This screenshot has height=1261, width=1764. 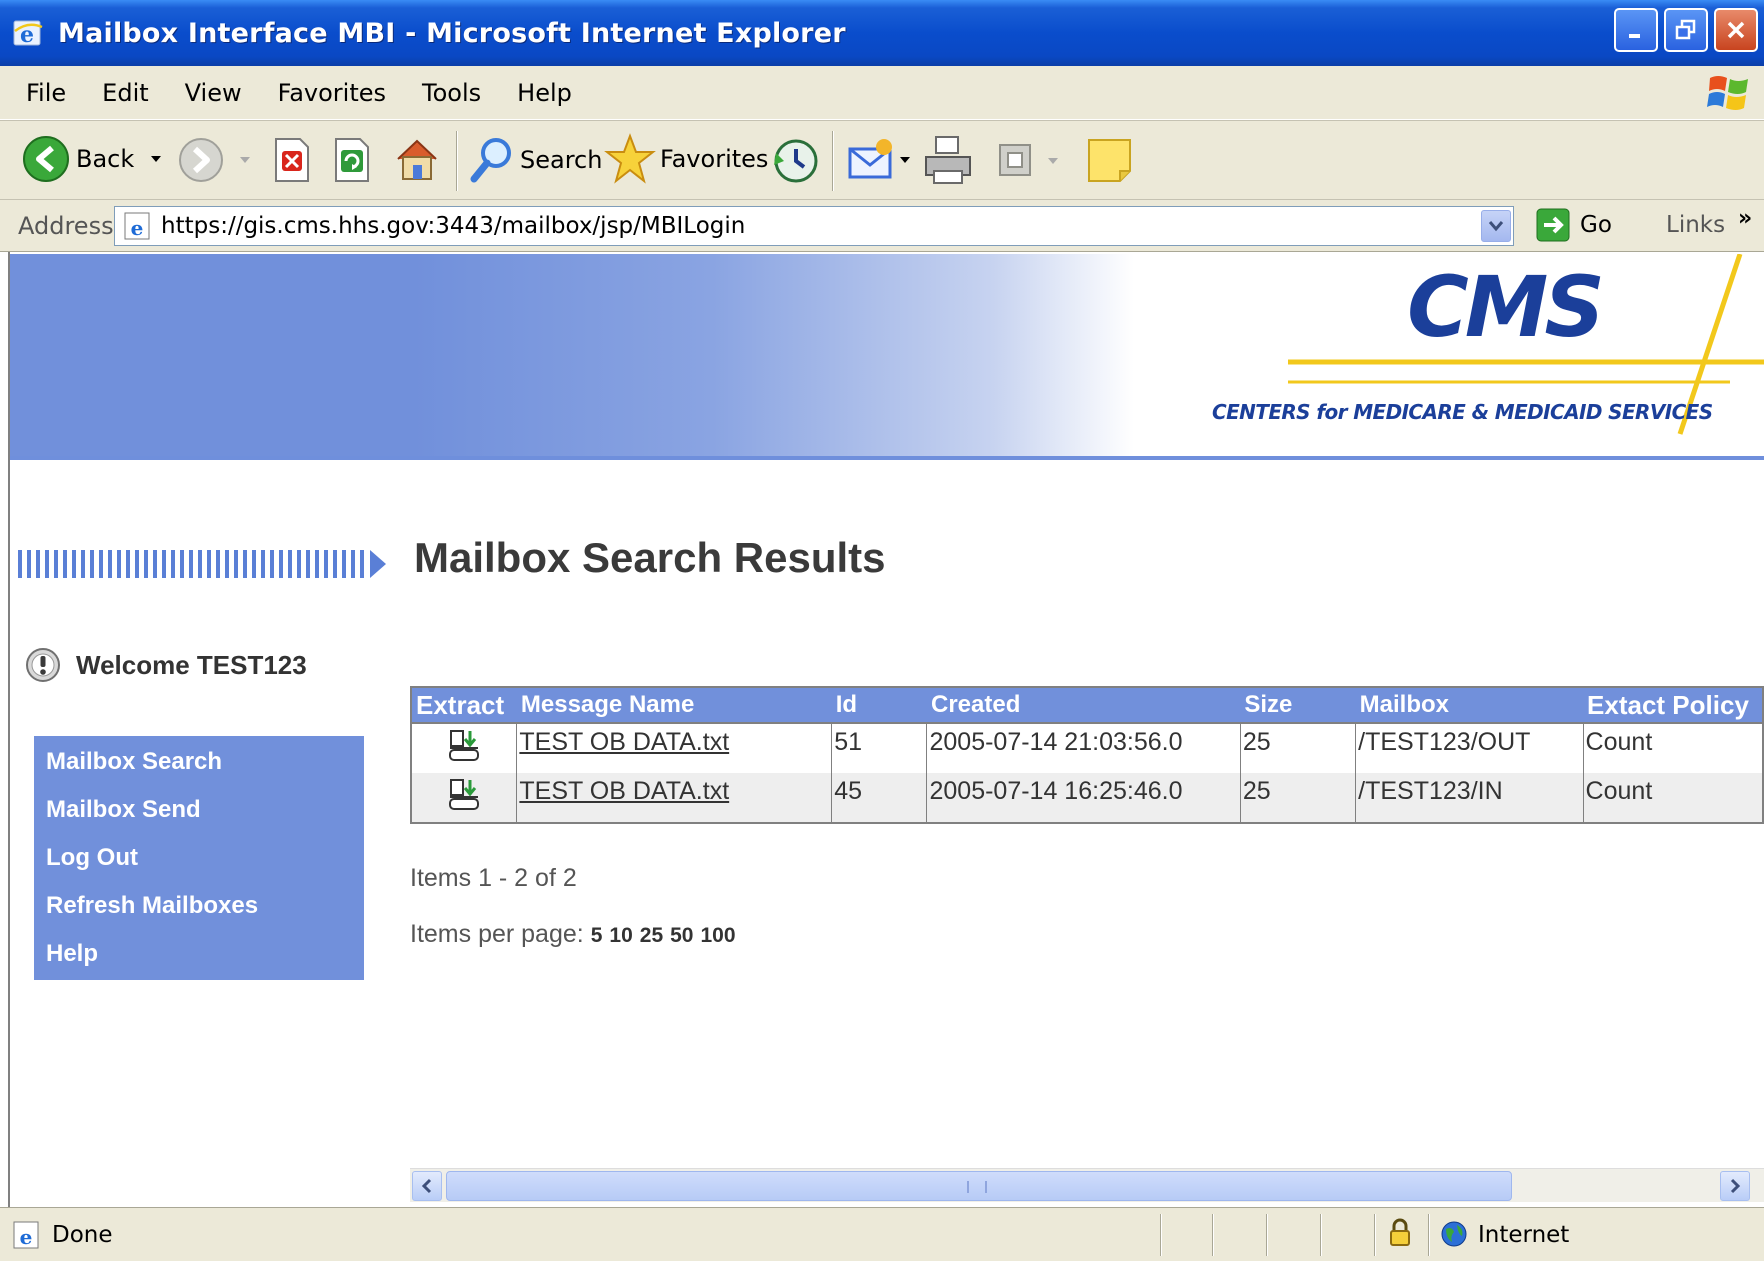 I want to click on info-icon, so click(x=43, y=665).